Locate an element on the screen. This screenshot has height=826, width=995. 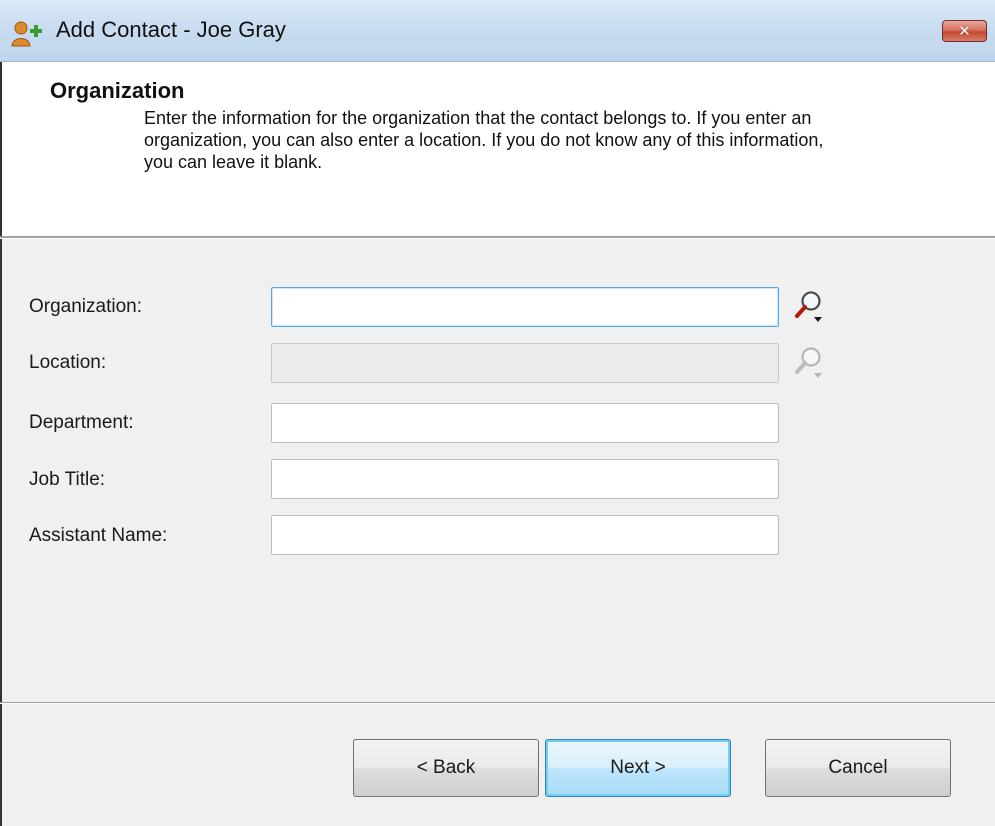
job-title-input is located at coordinates (525, 479).